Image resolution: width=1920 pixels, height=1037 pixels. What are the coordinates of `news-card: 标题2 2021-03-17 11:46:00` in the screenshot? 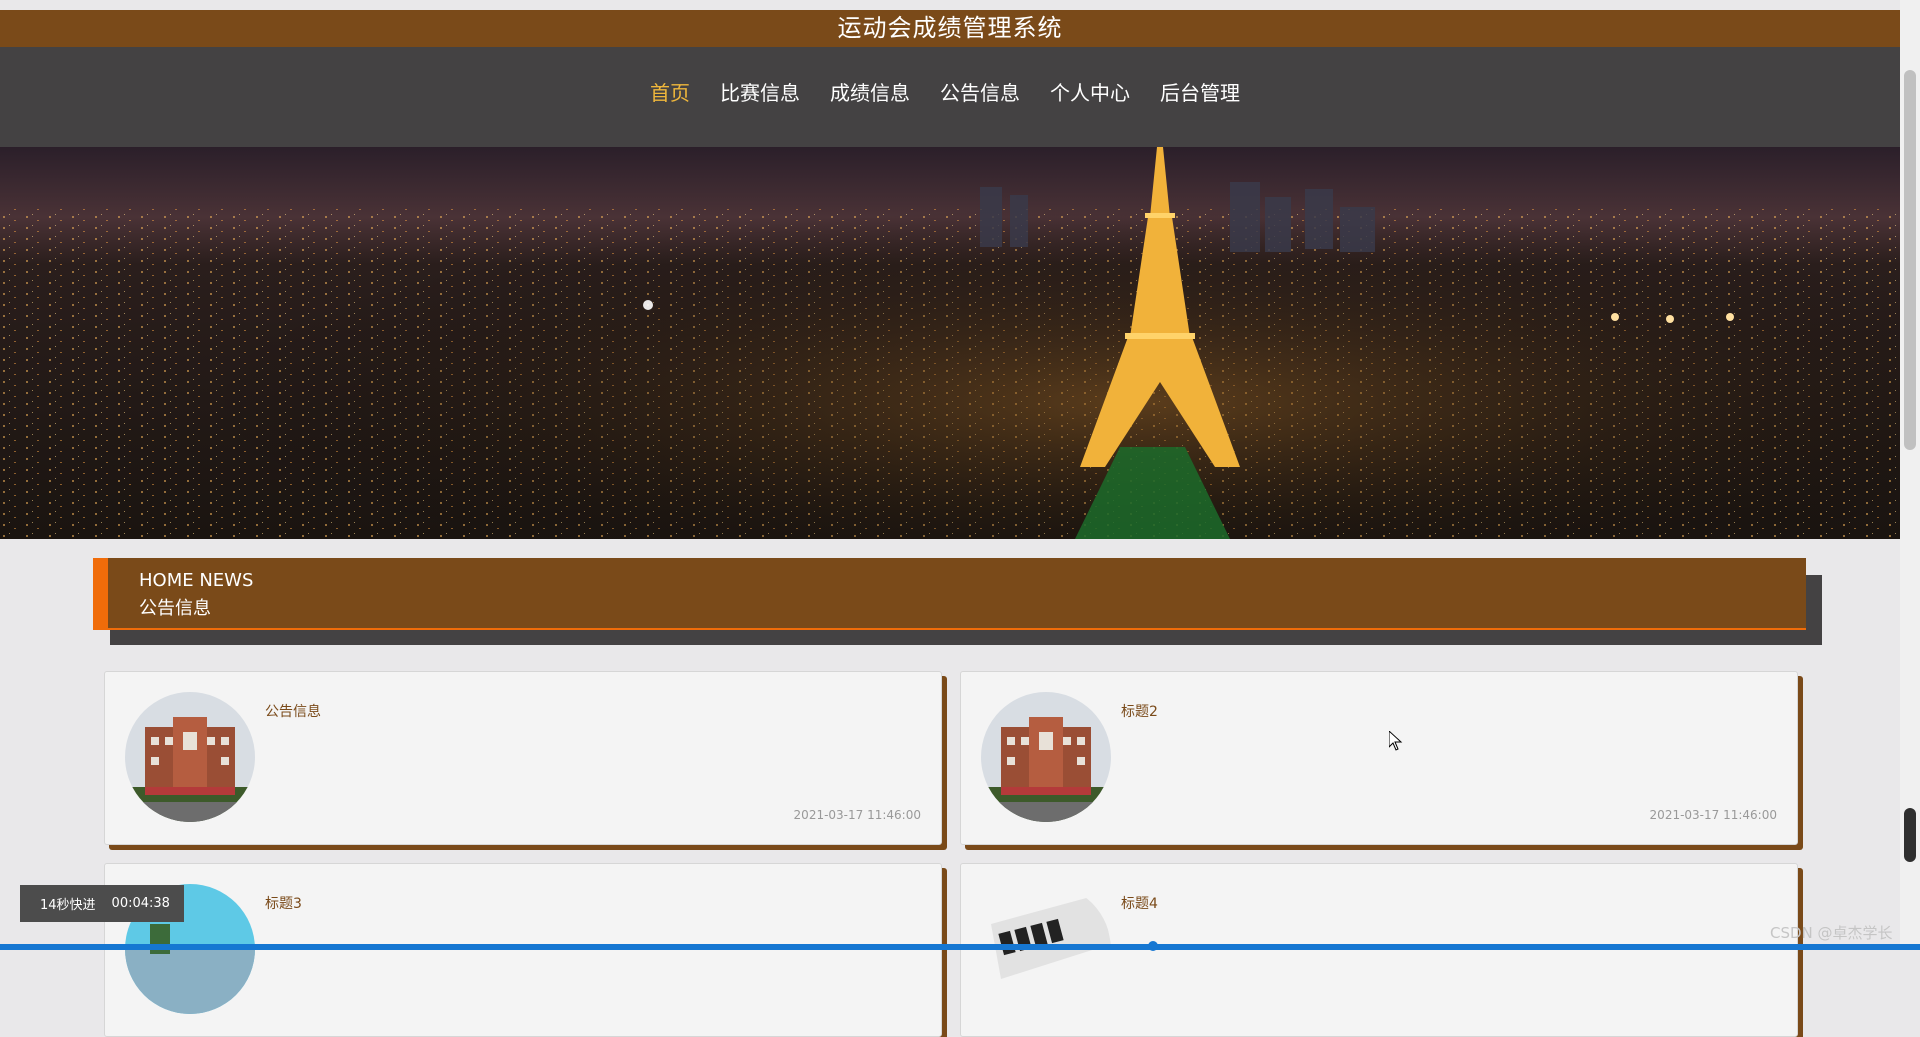 It's located at (1379, 758).